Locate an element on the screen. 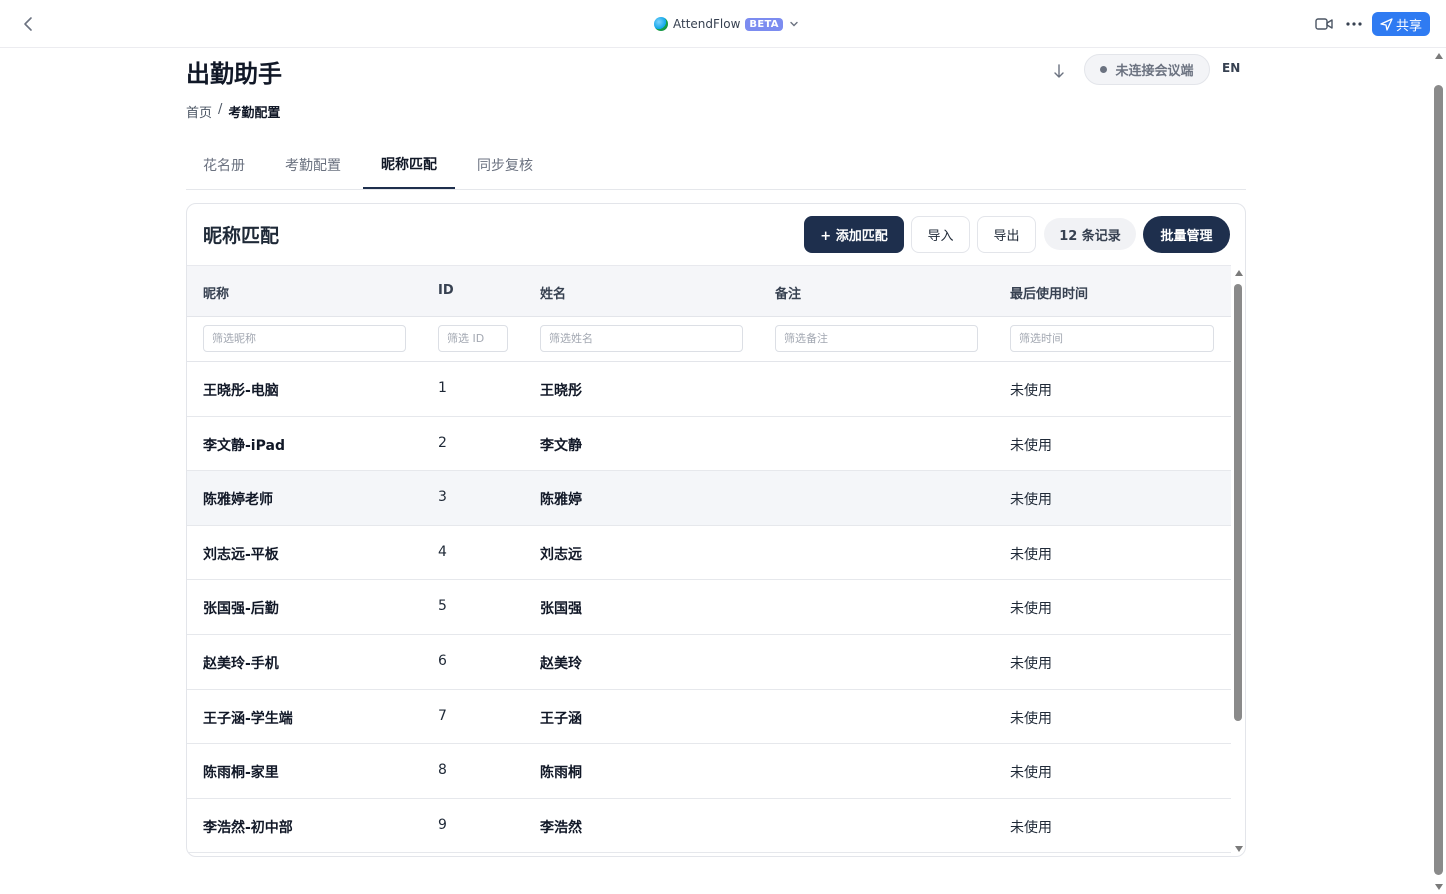 Image resolution: width=1446 pixels, height=894 pixels. share-button: 共享 is located at coordinates (1401, 24).